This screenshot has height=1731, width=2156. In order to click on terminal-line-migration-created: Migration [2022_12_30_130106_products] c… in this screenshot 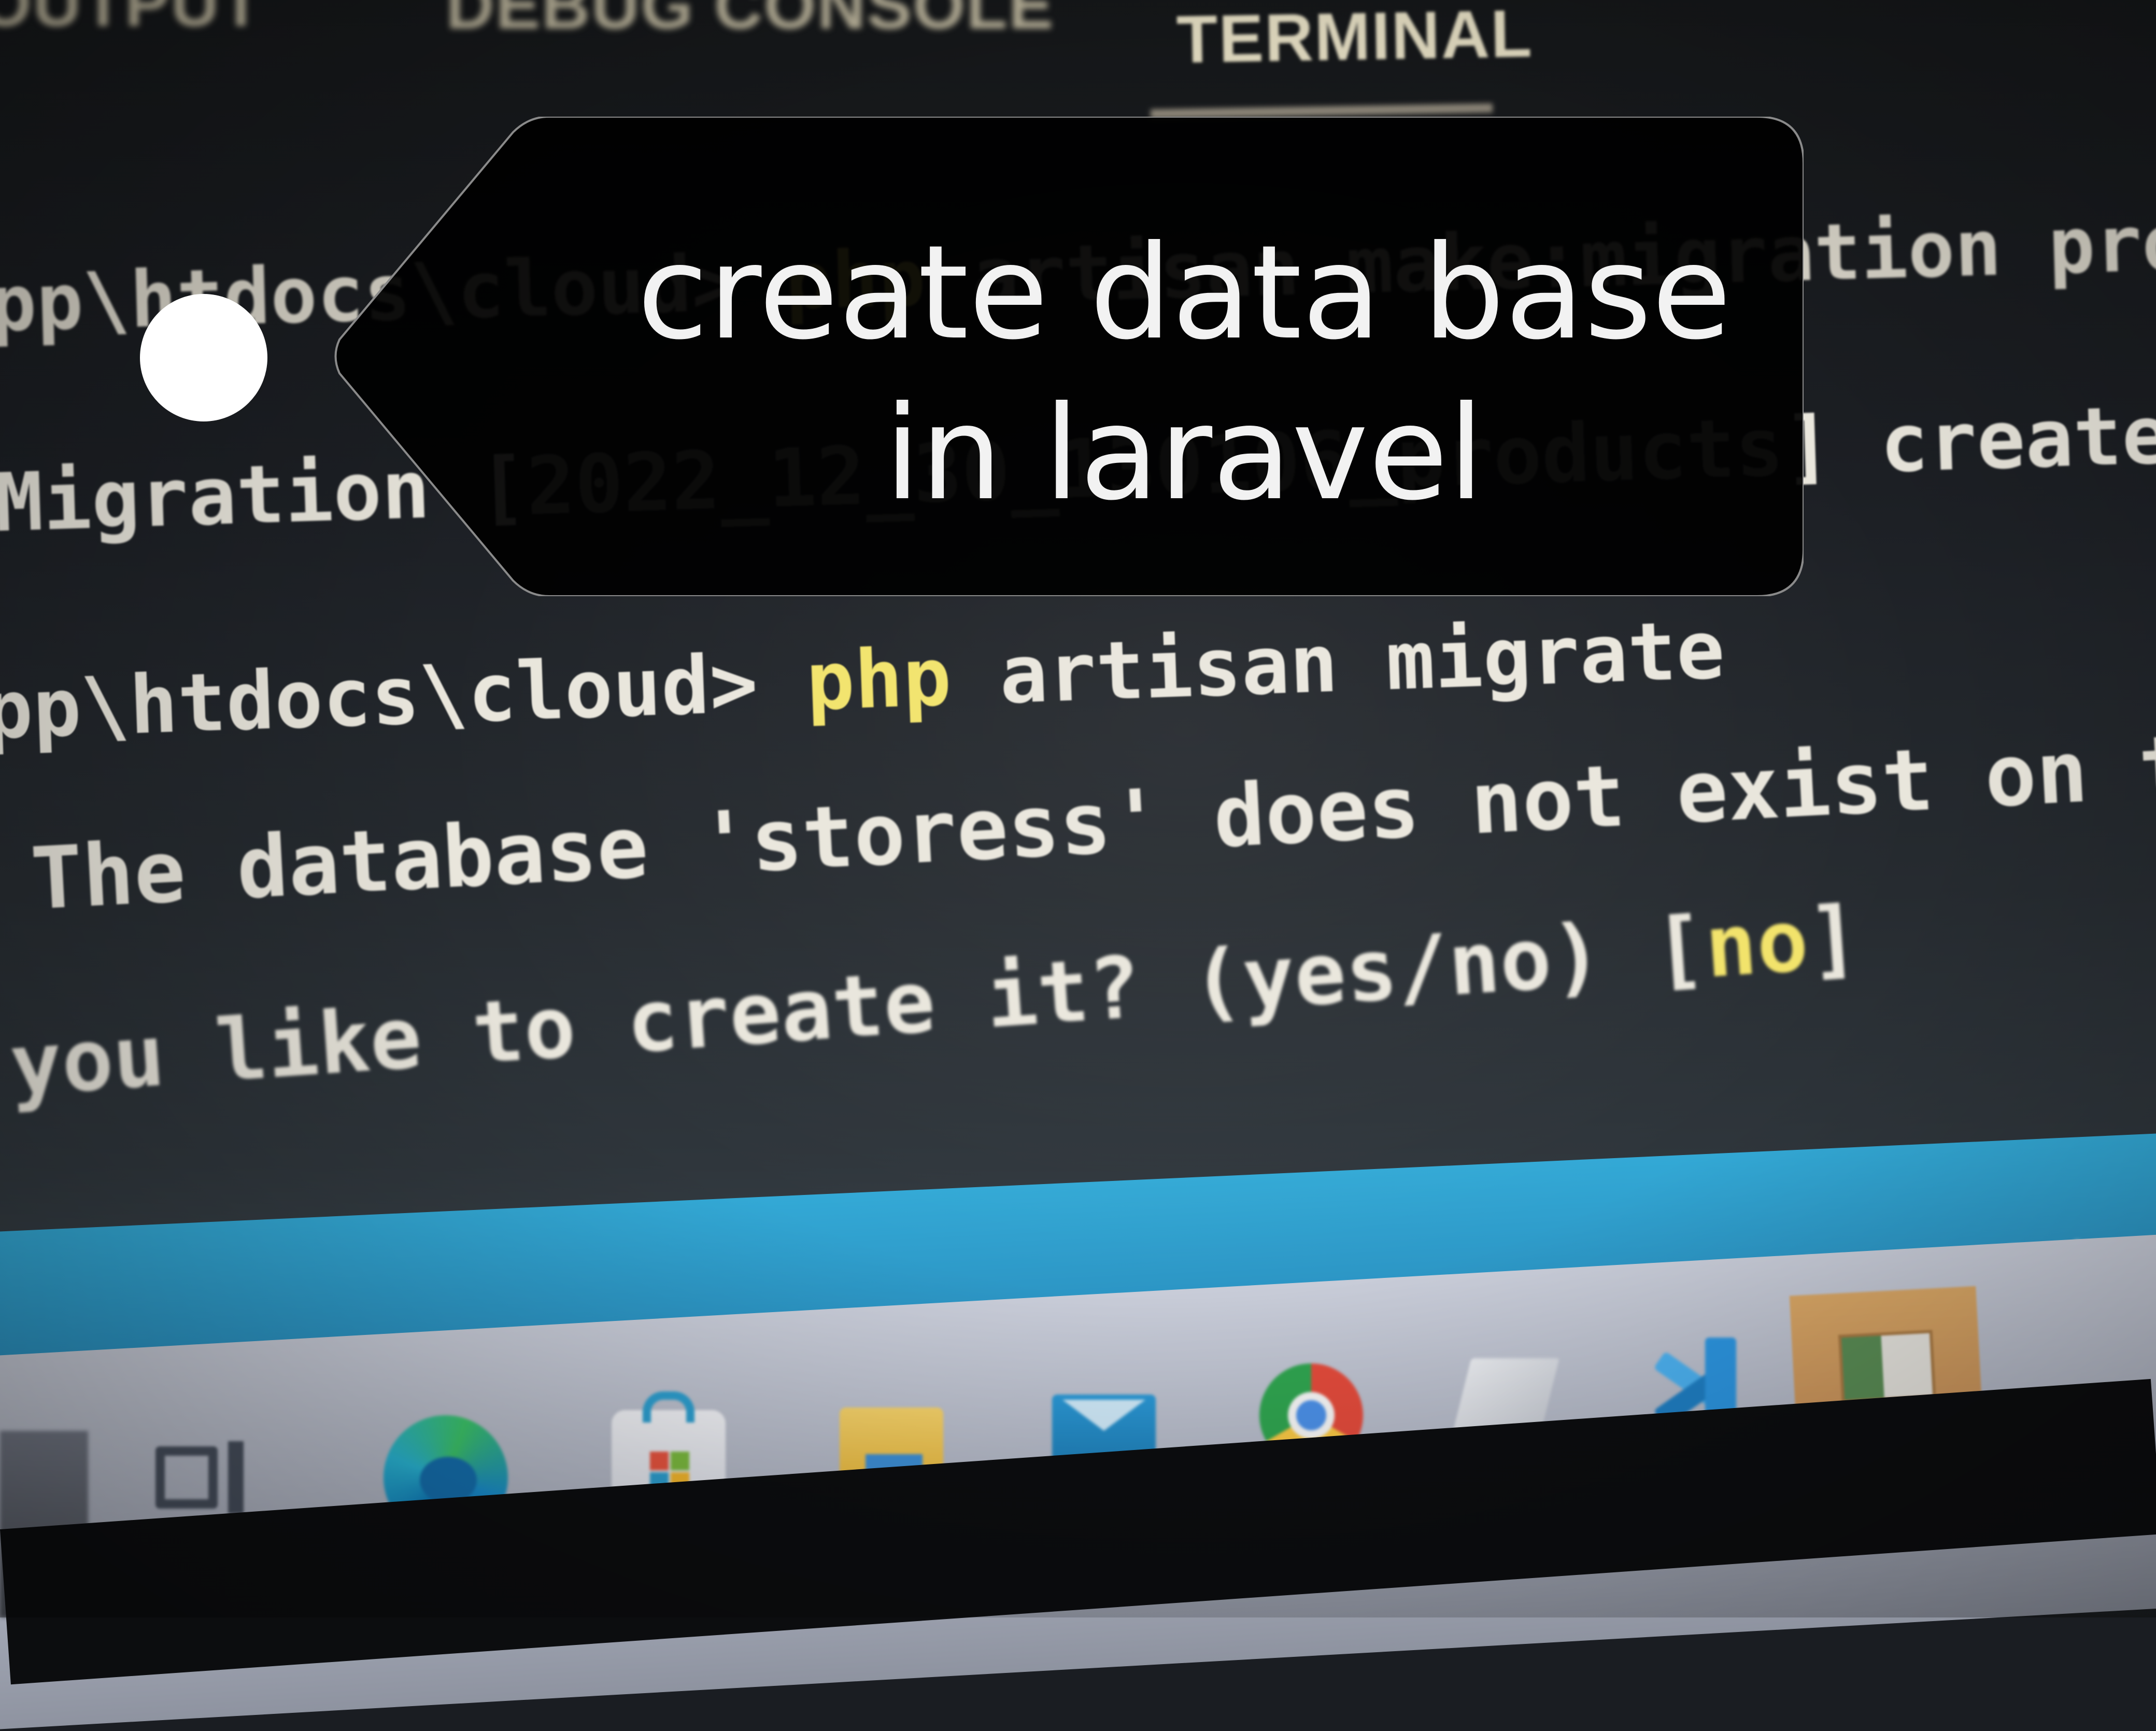, I will do `click(1078, 465)`.